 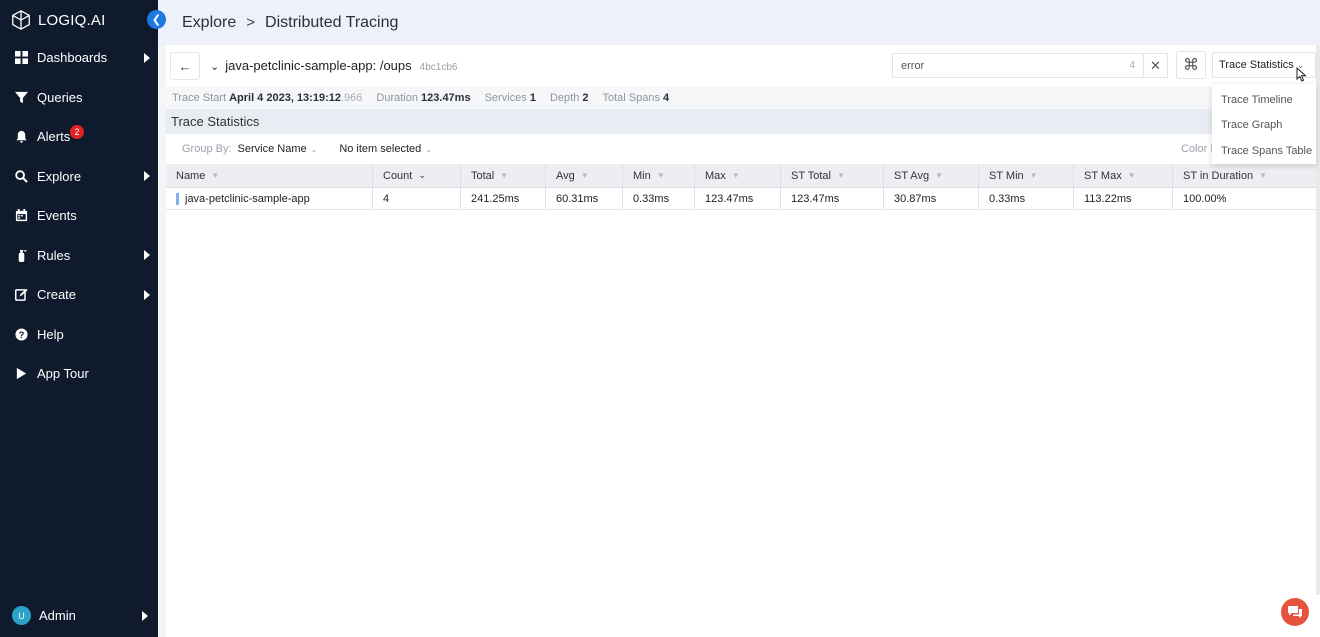 I want to click on cell-max: 123.47ms, so click(x=738, y=198).